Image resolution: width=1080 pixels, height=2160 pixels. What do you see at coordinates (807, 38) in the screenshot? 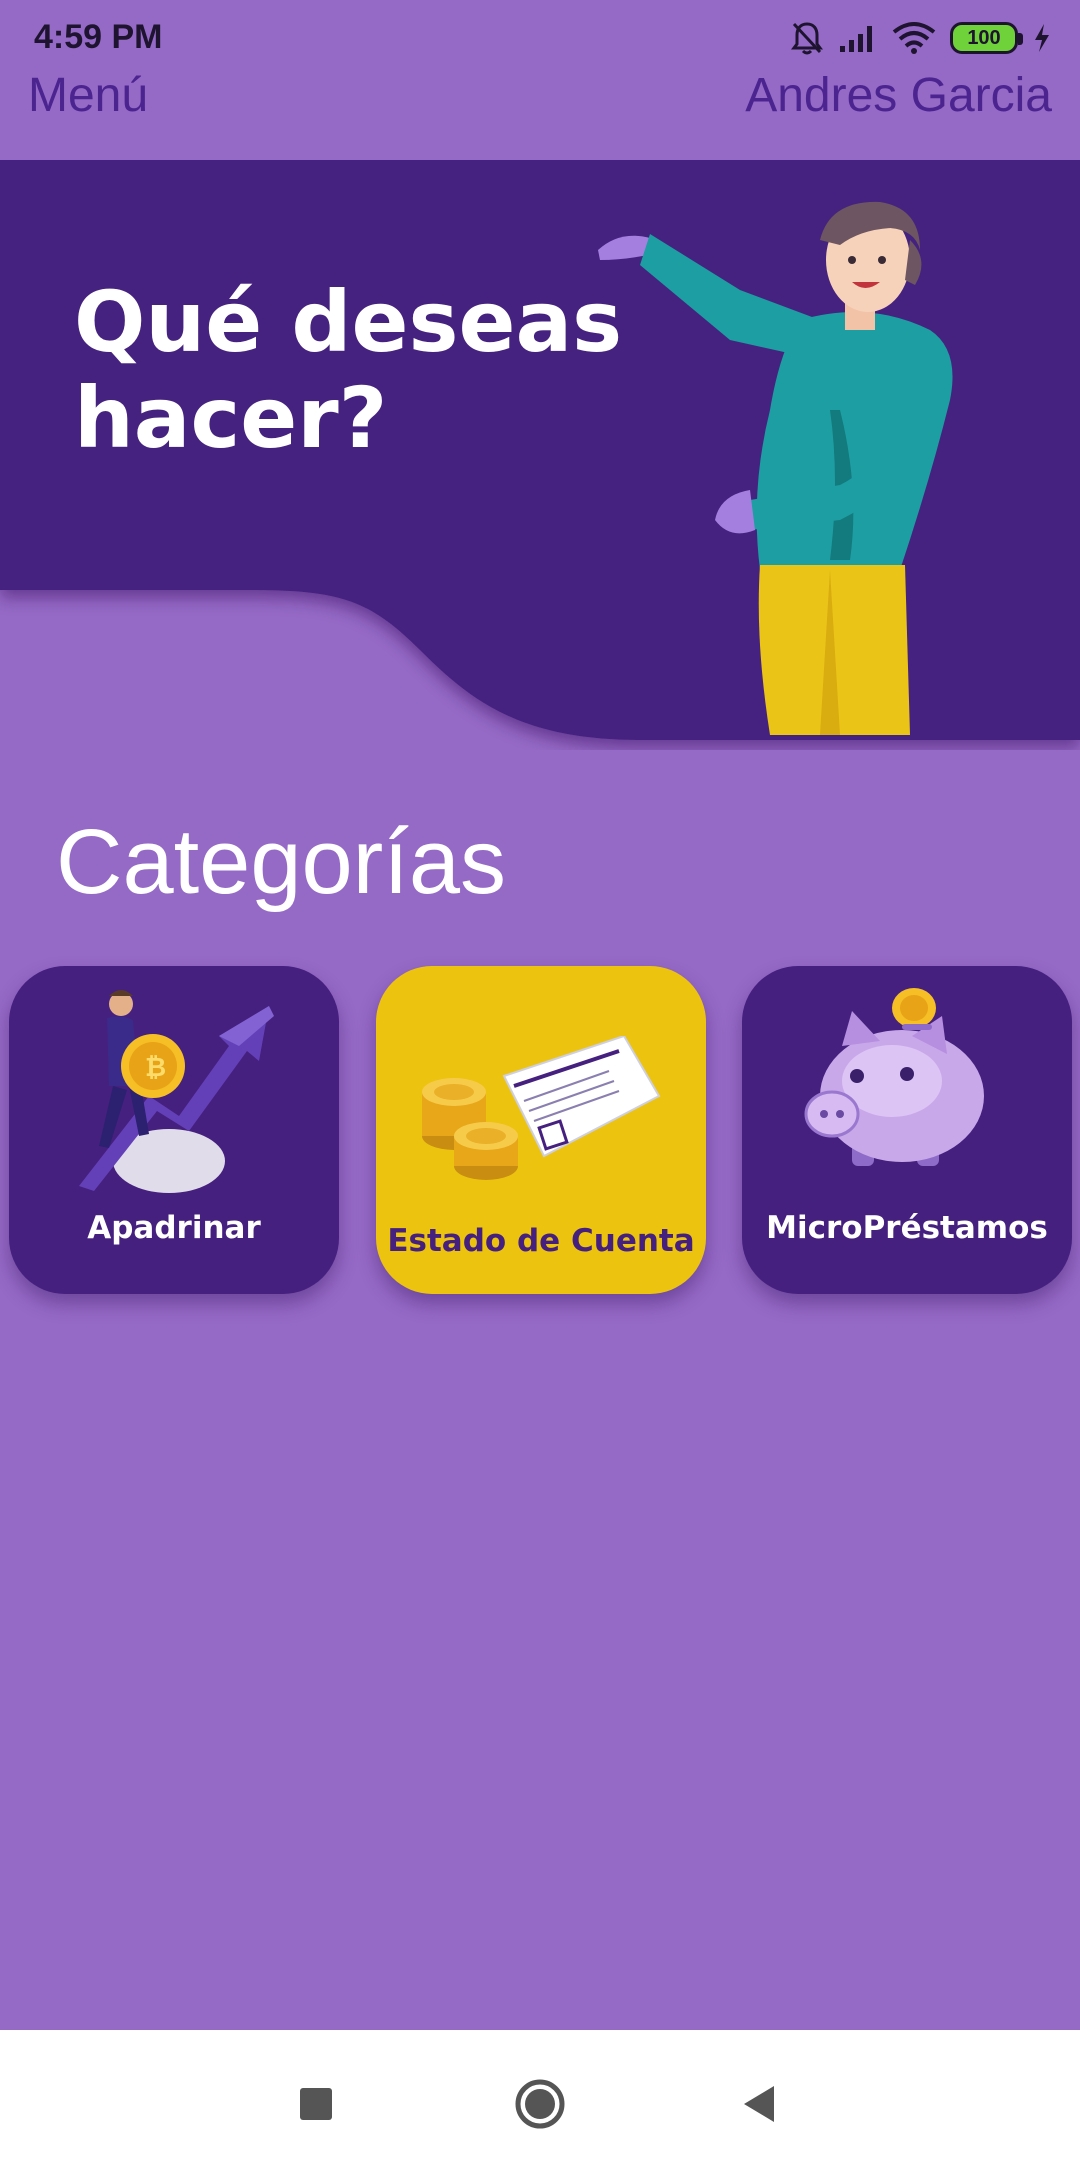
I see `bell-off-icon` at bounding box center [807, 38].